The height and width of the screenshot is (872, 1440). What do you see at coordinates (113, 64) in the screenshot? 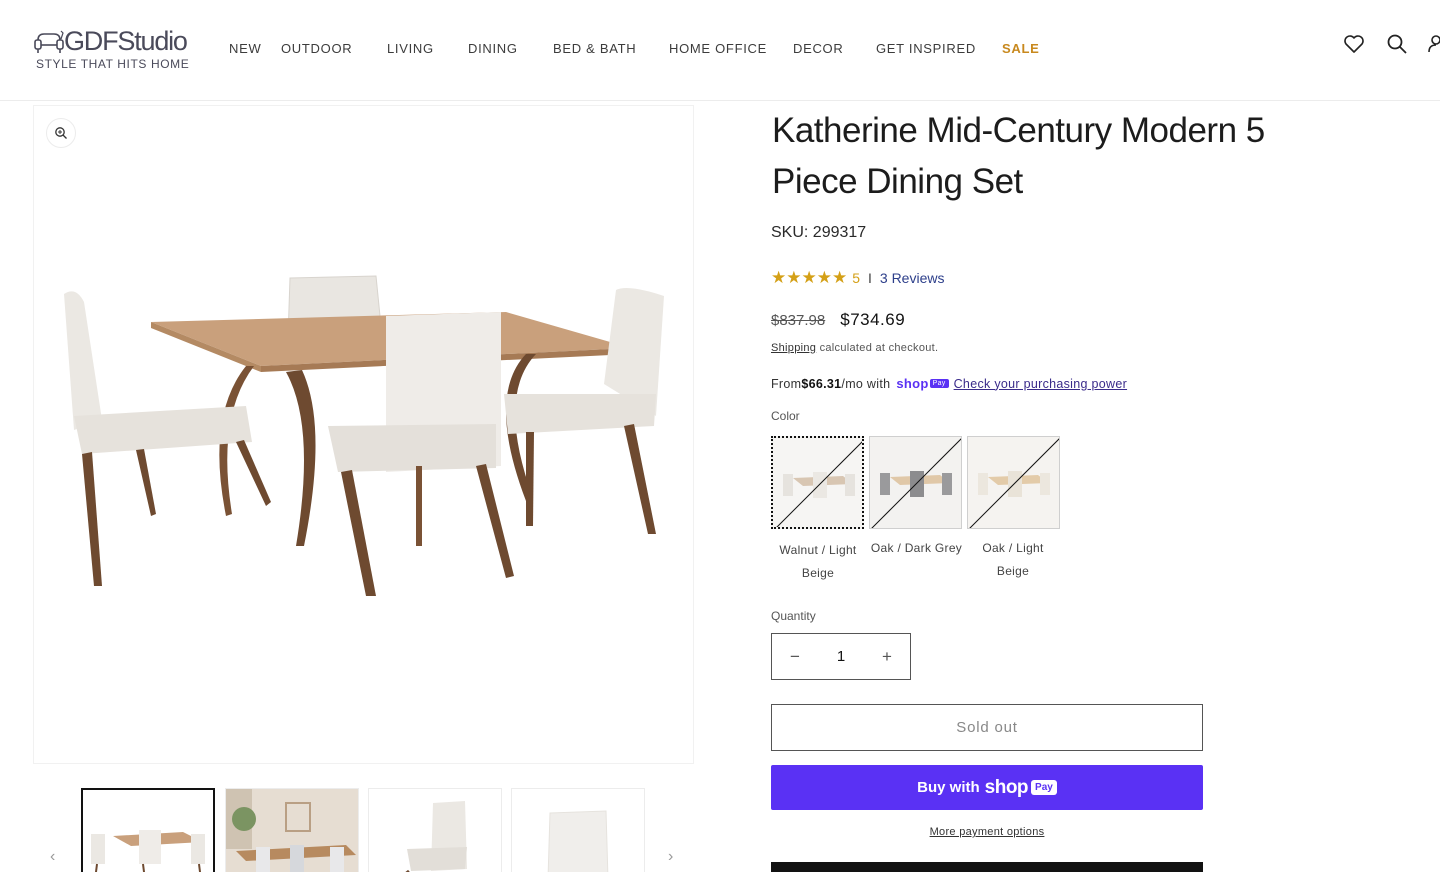
I see `brand-tagline: STYLE THAT HITS HOME` at bounding box center [113, 64].